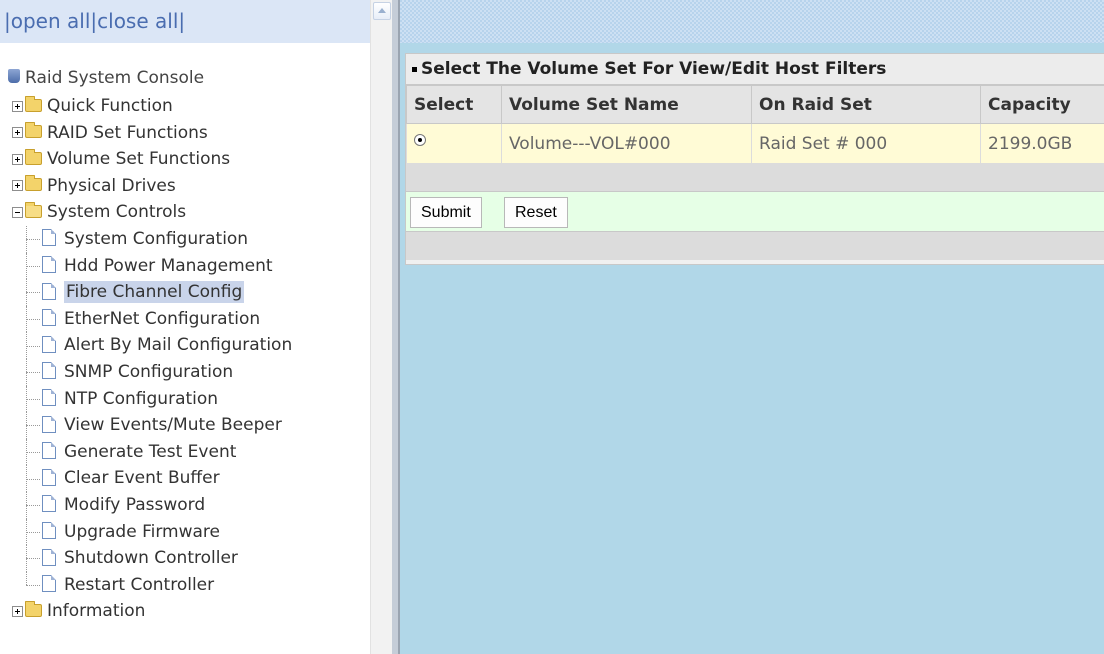 This screenshot has height=654, width=1104. I want to click on tree-leaf-restart-controller: Restart Controller, so click(185, 585).